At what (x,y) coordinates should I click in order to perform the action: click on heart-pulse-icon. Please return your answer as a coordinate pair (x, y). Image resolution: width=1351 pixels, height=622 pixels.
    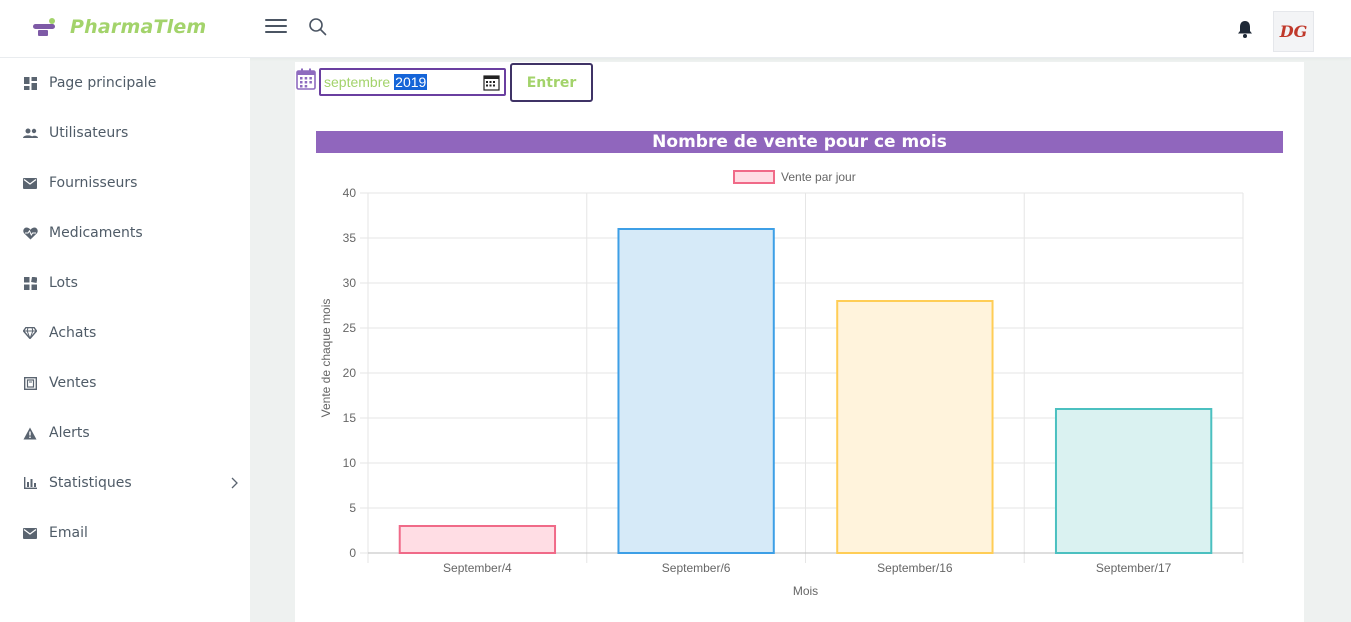
    Looking at the image, I should click on (30, 233).